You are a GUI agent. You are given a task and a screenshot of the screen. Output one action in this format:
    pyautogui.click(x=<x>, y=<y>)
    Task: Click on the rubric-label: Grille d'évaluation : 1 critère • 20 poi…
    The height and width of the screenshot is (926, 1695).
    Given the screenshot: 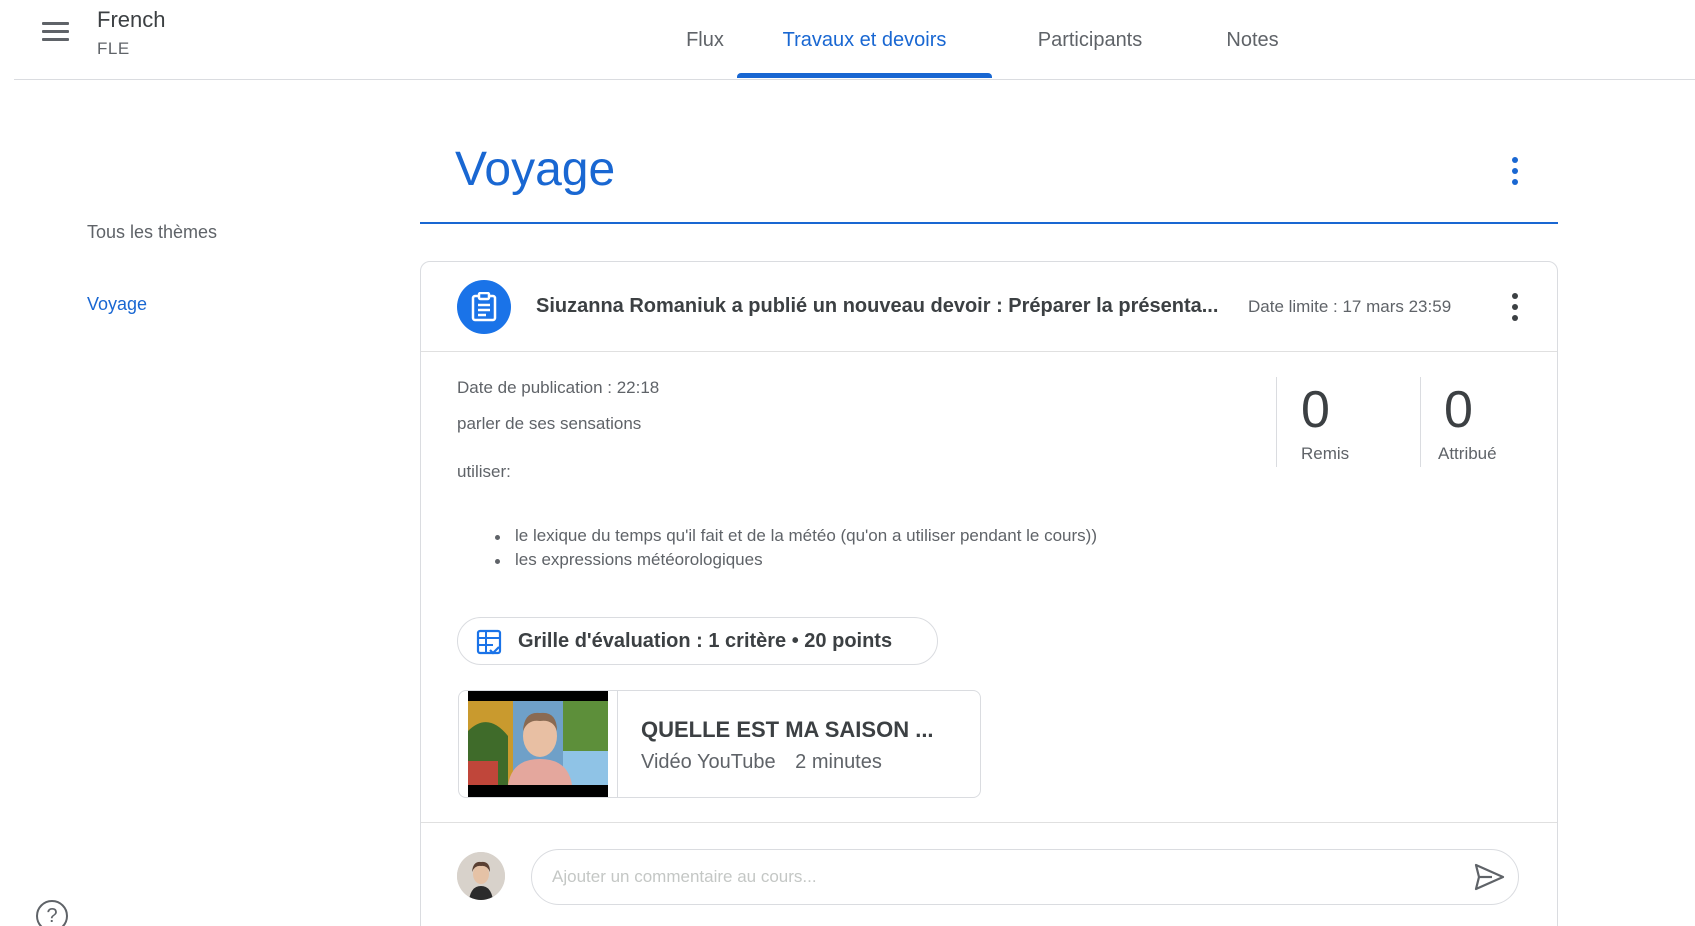 What is the action you would take?
    pyautogui.click(x=705, y=641)
    